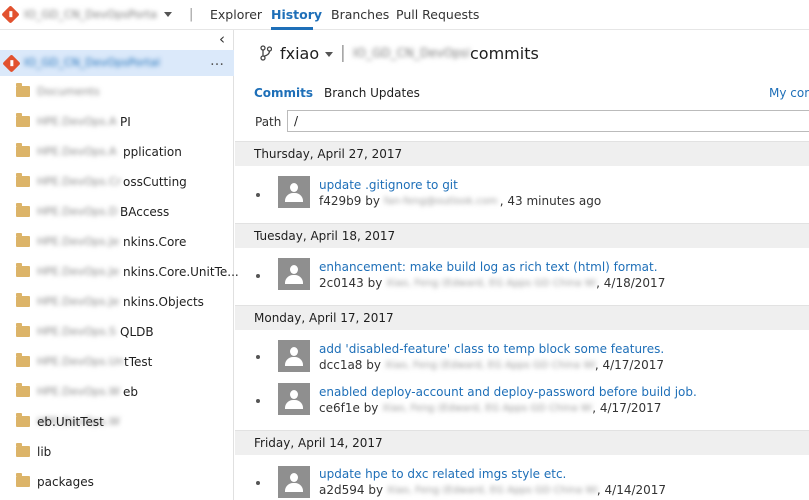 This screenshot has width=809, height=500. I want to click on folder-name-prefix: HPE.DevOps.D, so click(77, 211).